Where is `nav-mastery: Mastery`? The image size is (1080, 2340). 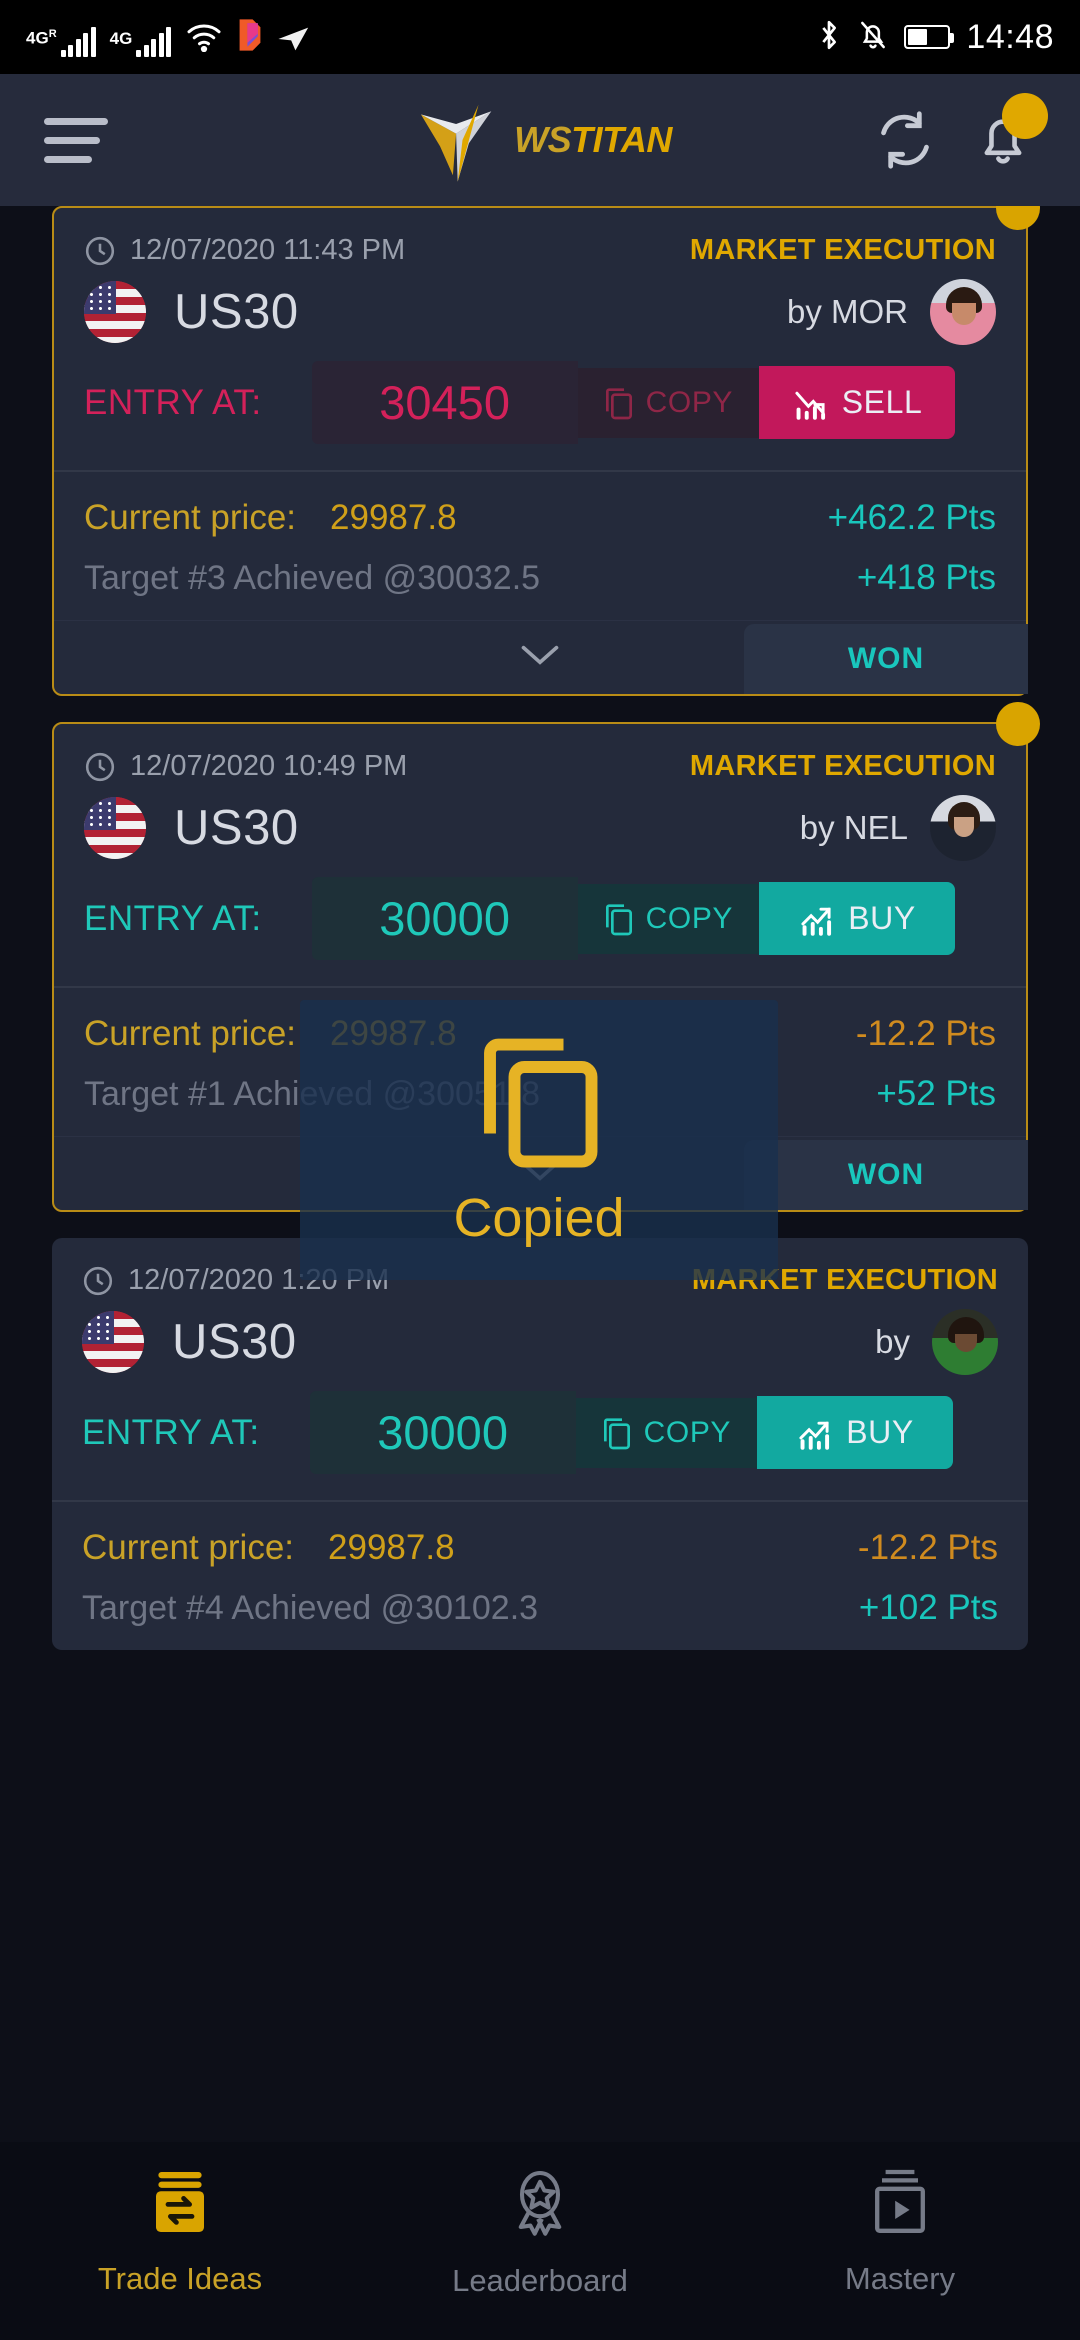 nav-mastery: Mastery is located at coordinates (900, 2231).